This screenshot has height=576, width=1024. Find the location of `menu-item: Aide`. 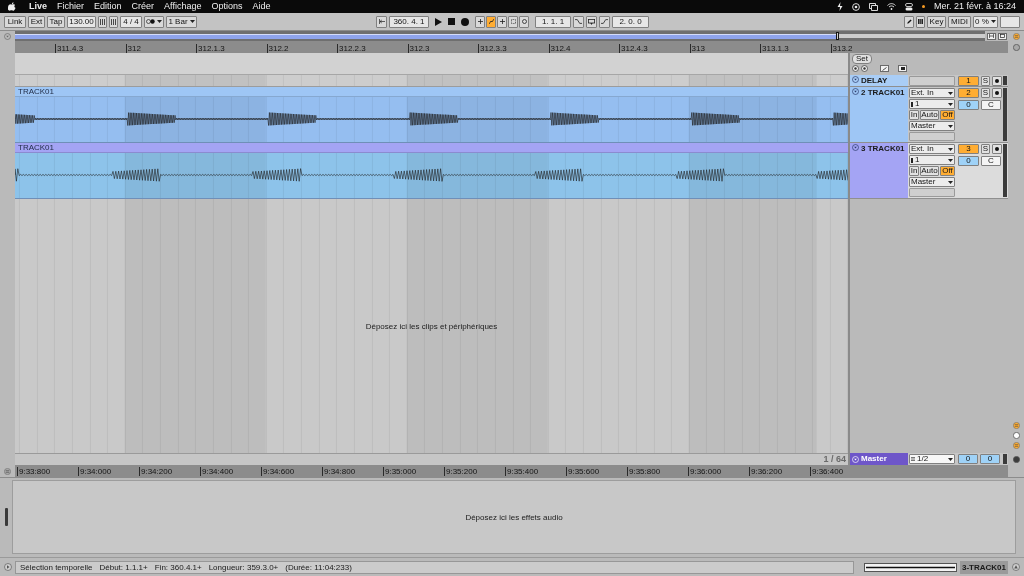

menu-item: Aide is located at coordinates (261, 6).